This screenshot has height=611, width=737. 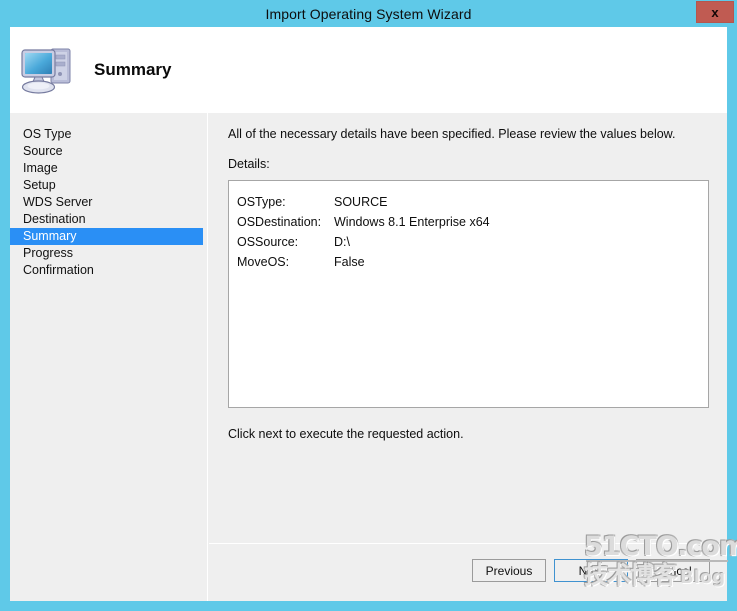 I want to click on detail-value: Windows 8.1 Enterprise x64, so click(x=412, y=222).